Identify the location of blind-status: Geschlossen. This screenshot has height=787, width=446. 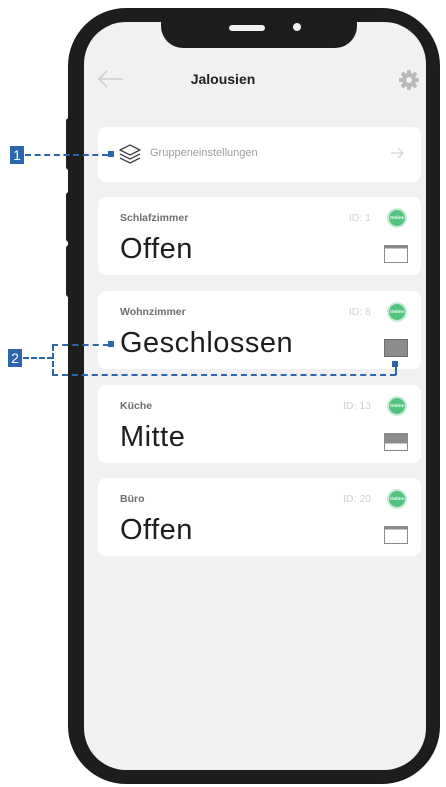
(207, 343).